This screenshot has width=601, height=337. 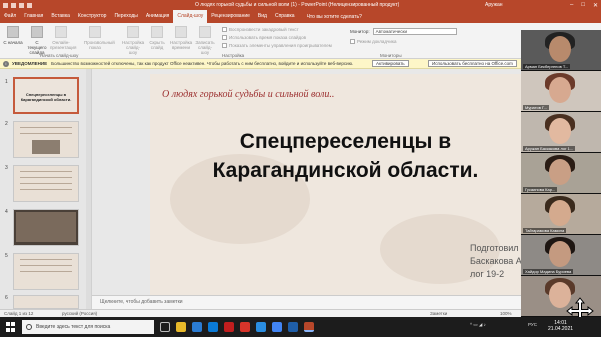 I want to click on maximize-button: □, so click(x=583, y=5).